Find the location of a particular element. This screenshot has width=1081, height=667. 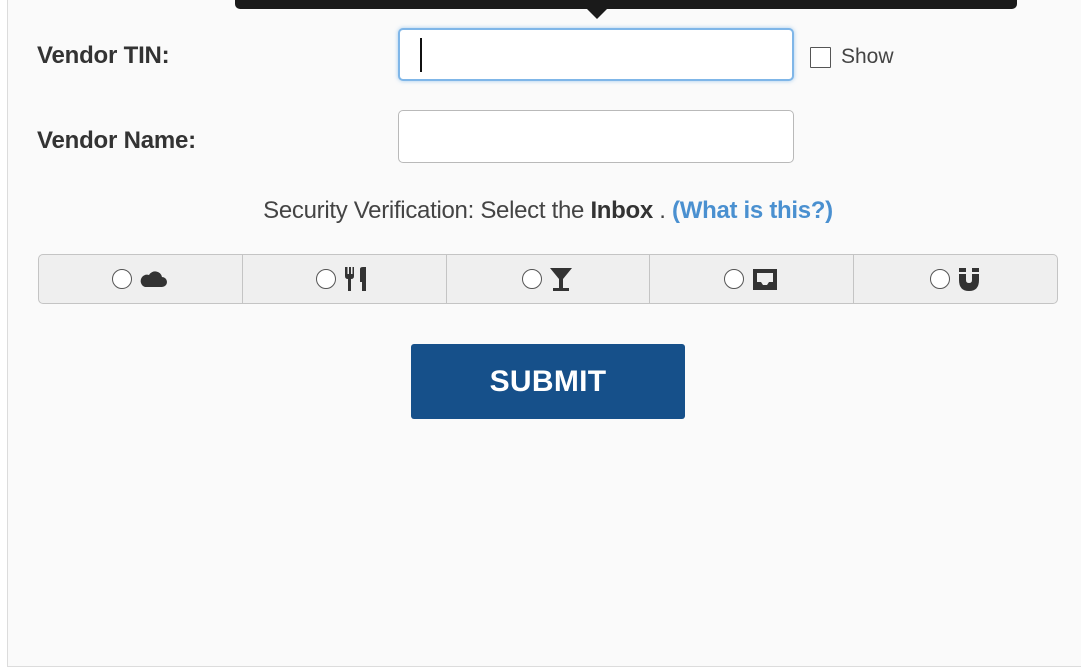

tooltip-bar is located at coordinates (626, 4).